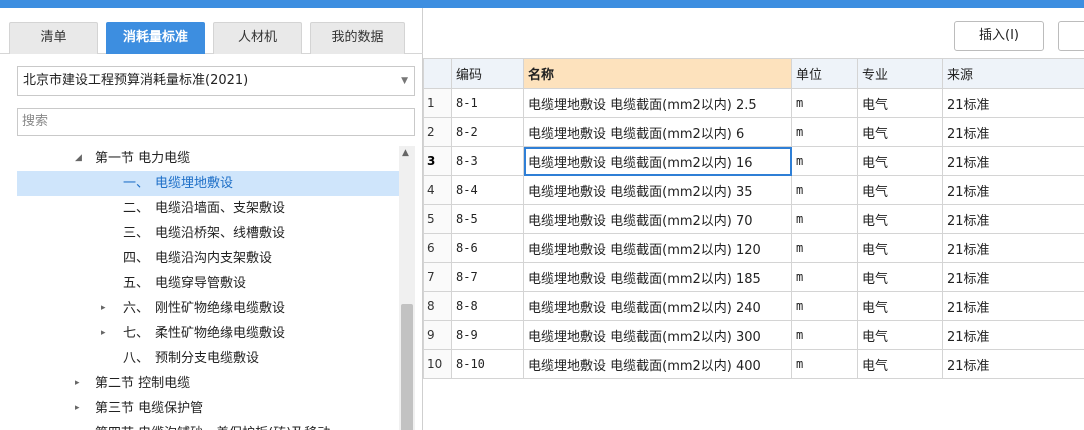  I want to click on code-cell: 8-7, so click(487, 277).